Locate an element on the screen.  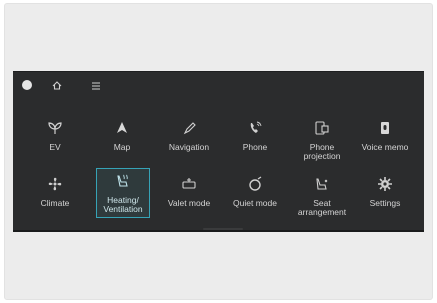
tile-label: Heating/ Ventilation is located at coordinates (123, 204).